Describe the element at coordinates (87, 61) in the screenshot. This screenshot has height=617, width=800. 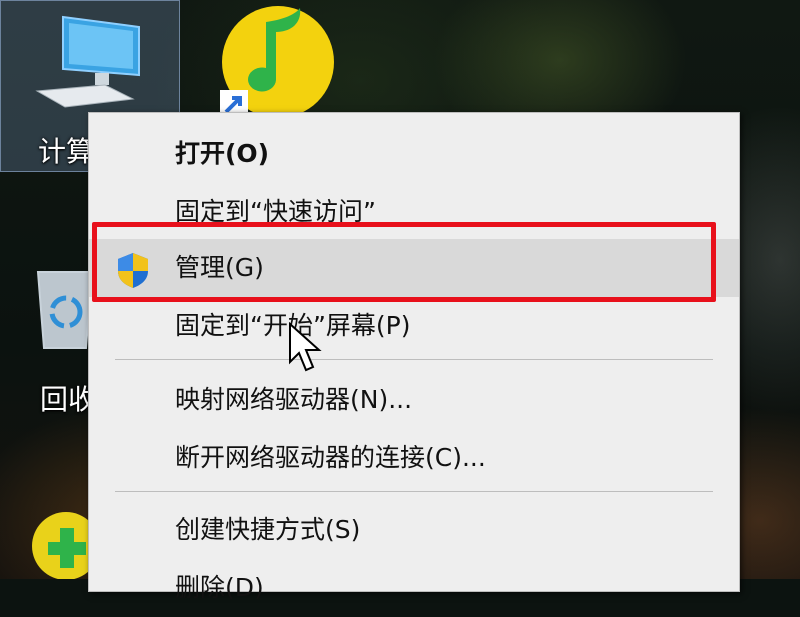
I see `monitor-icon` at that location.